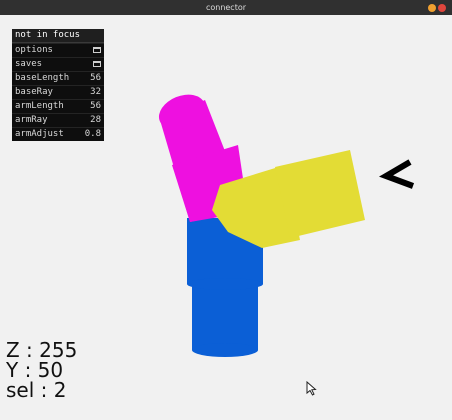 This screenshot has width=452, height=420. Describe the element at coordinates (36, 390) in the screenshot. I see `hud-sel: sel : 2` at that location.